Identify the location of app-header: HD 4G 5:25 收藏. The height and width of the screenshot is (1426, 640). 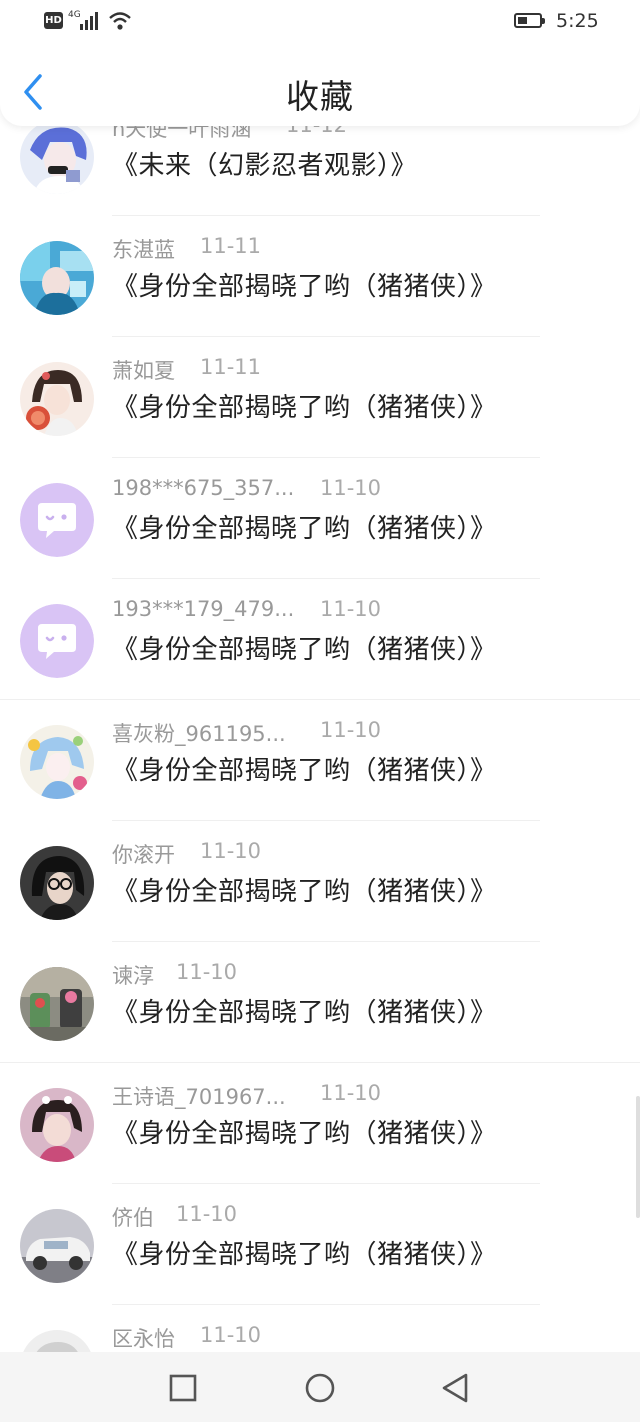
(320, 63).